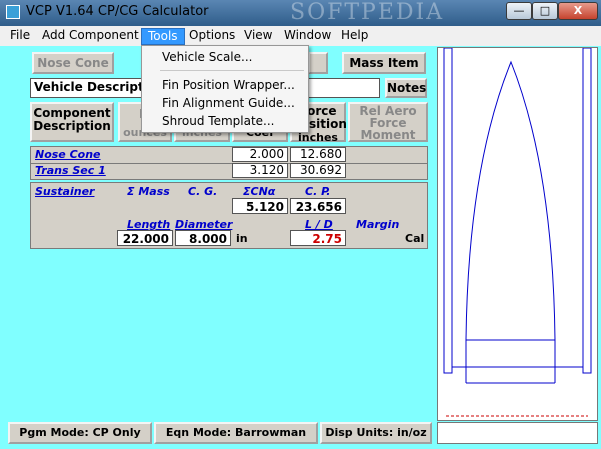 The width and height of the screenshot is (601, 449). I want to click on maximize-button: □, so click(545, 11).